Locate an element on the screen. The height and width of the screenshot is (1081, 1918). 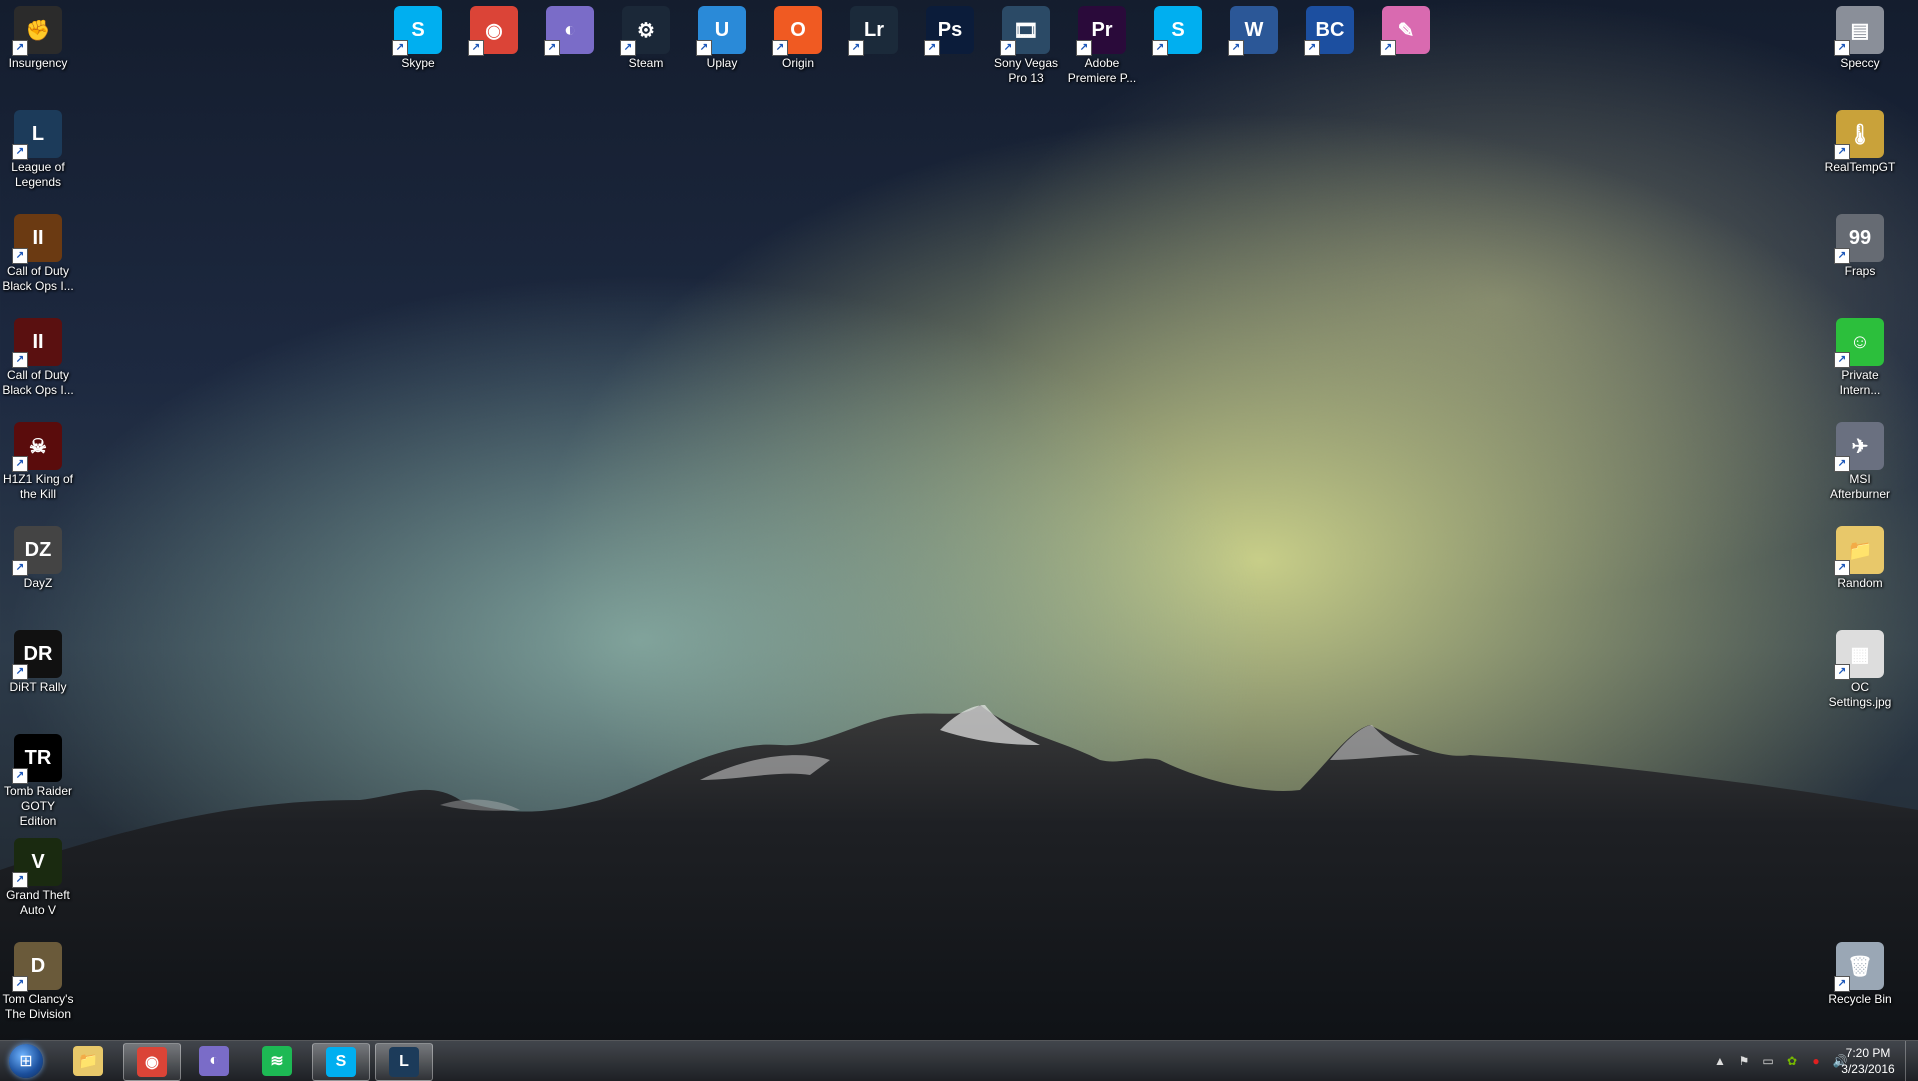
desktop-shortcut-the-division: D ↗ Tom Clancy's The Division is located at coordinates (38, 986).